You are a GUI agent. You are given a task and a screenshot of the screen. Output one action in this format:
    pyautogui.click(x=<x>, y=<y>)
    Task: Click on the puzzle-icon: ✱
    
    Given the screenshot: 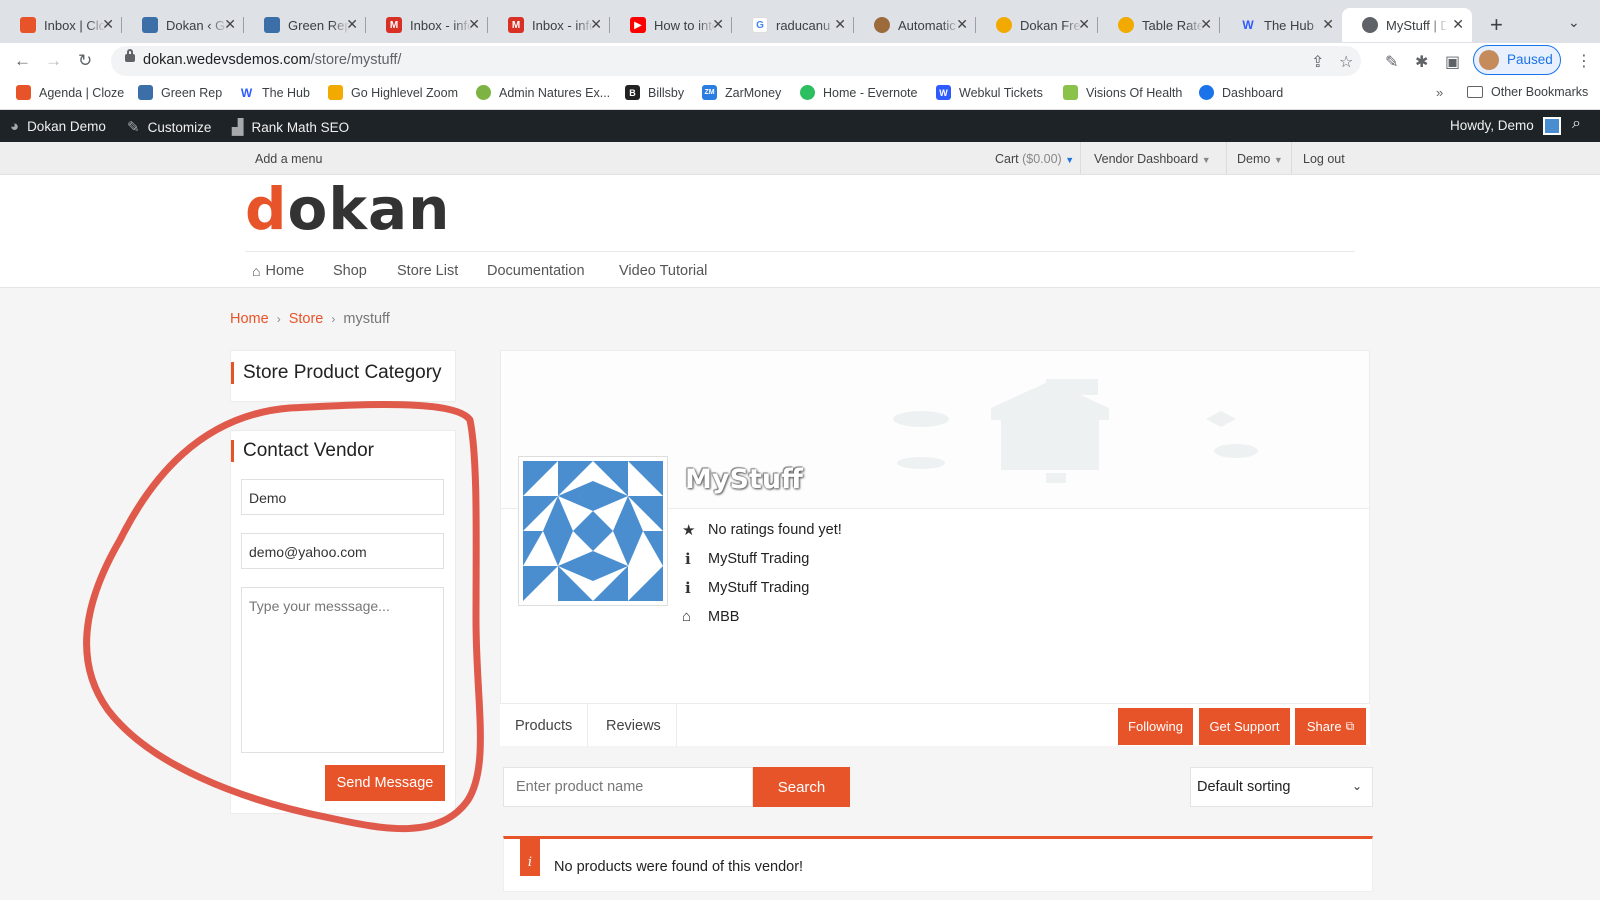 What is the action you would take?
    pyautogui.click(x=1421, y=62)
    